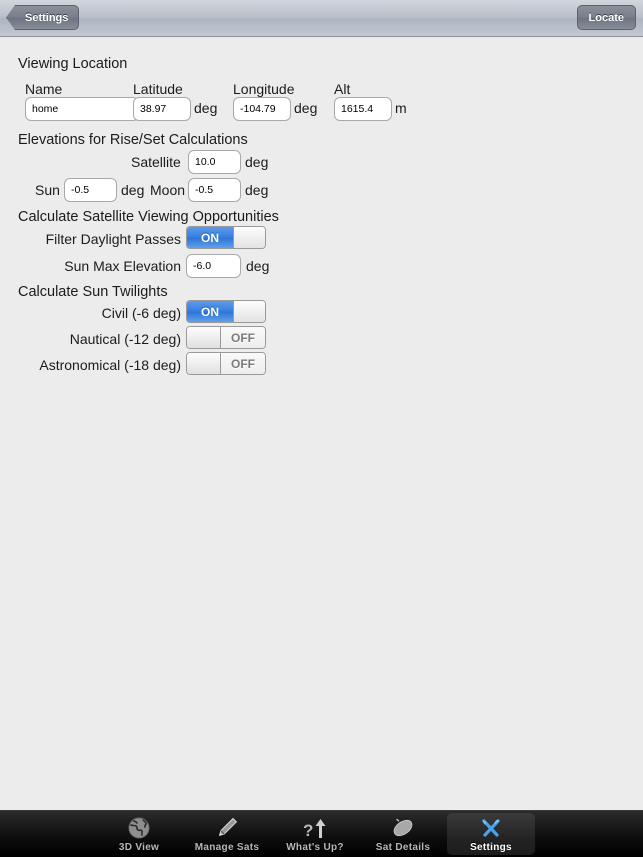 The width and height of the screenshot is (643, 857). Describe the element at coordinates (113, 239) in the screenshot. I see `filter-daylight-passes-label: Filter Daylight Passes` at that location.